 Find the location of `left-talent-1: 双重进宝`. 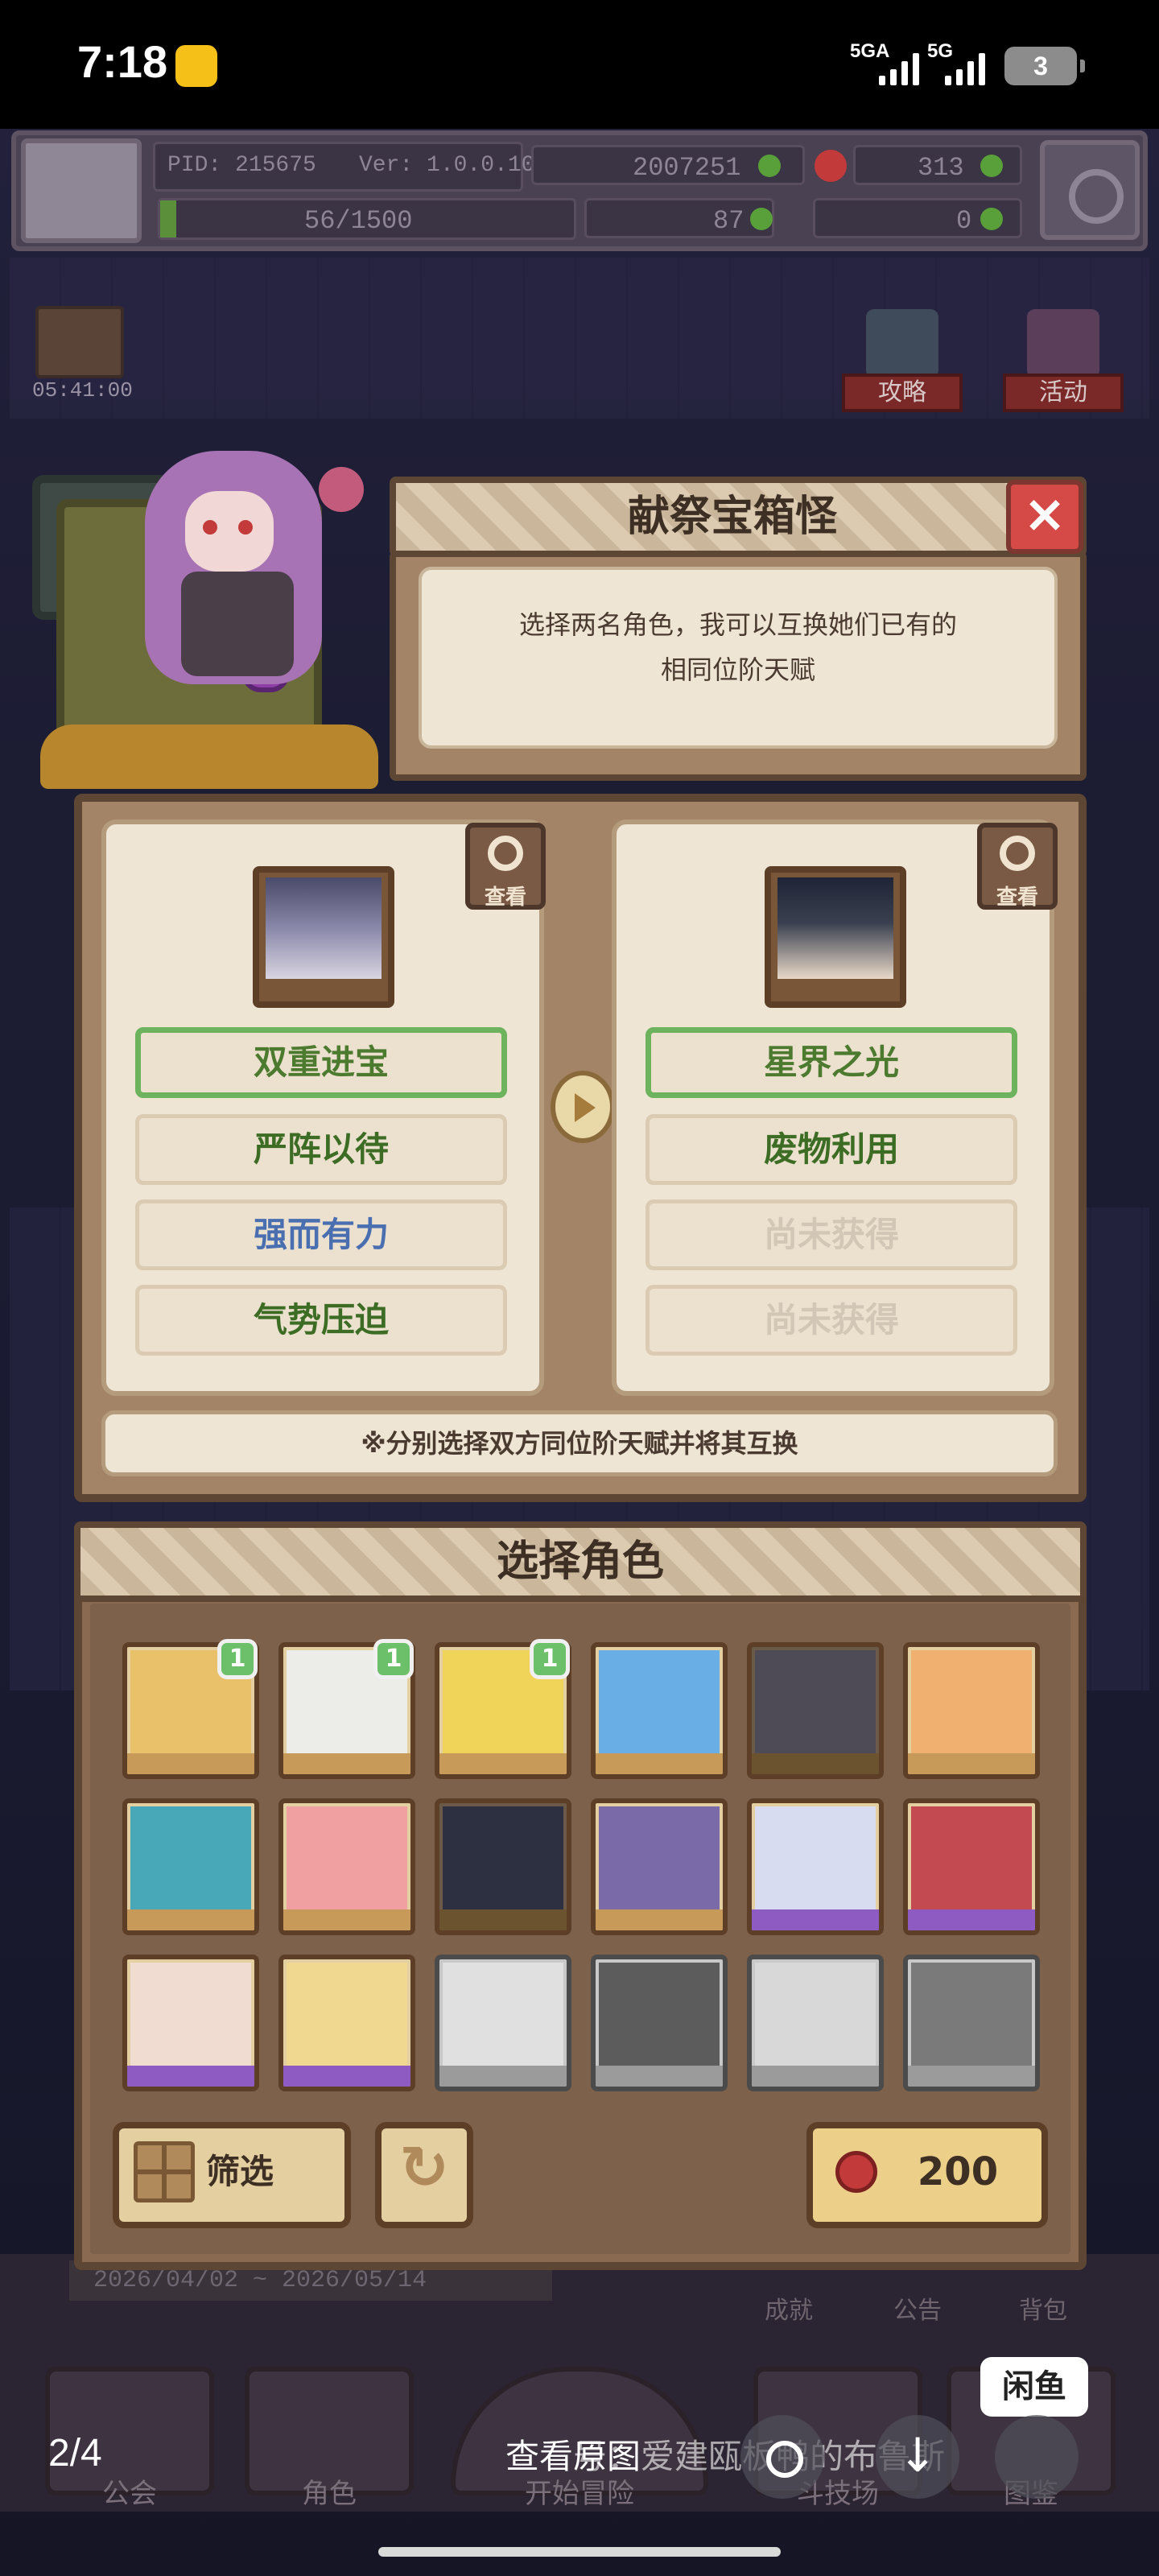

left-talent-1: 双重进宝 is located at coordinates (321, 1062).